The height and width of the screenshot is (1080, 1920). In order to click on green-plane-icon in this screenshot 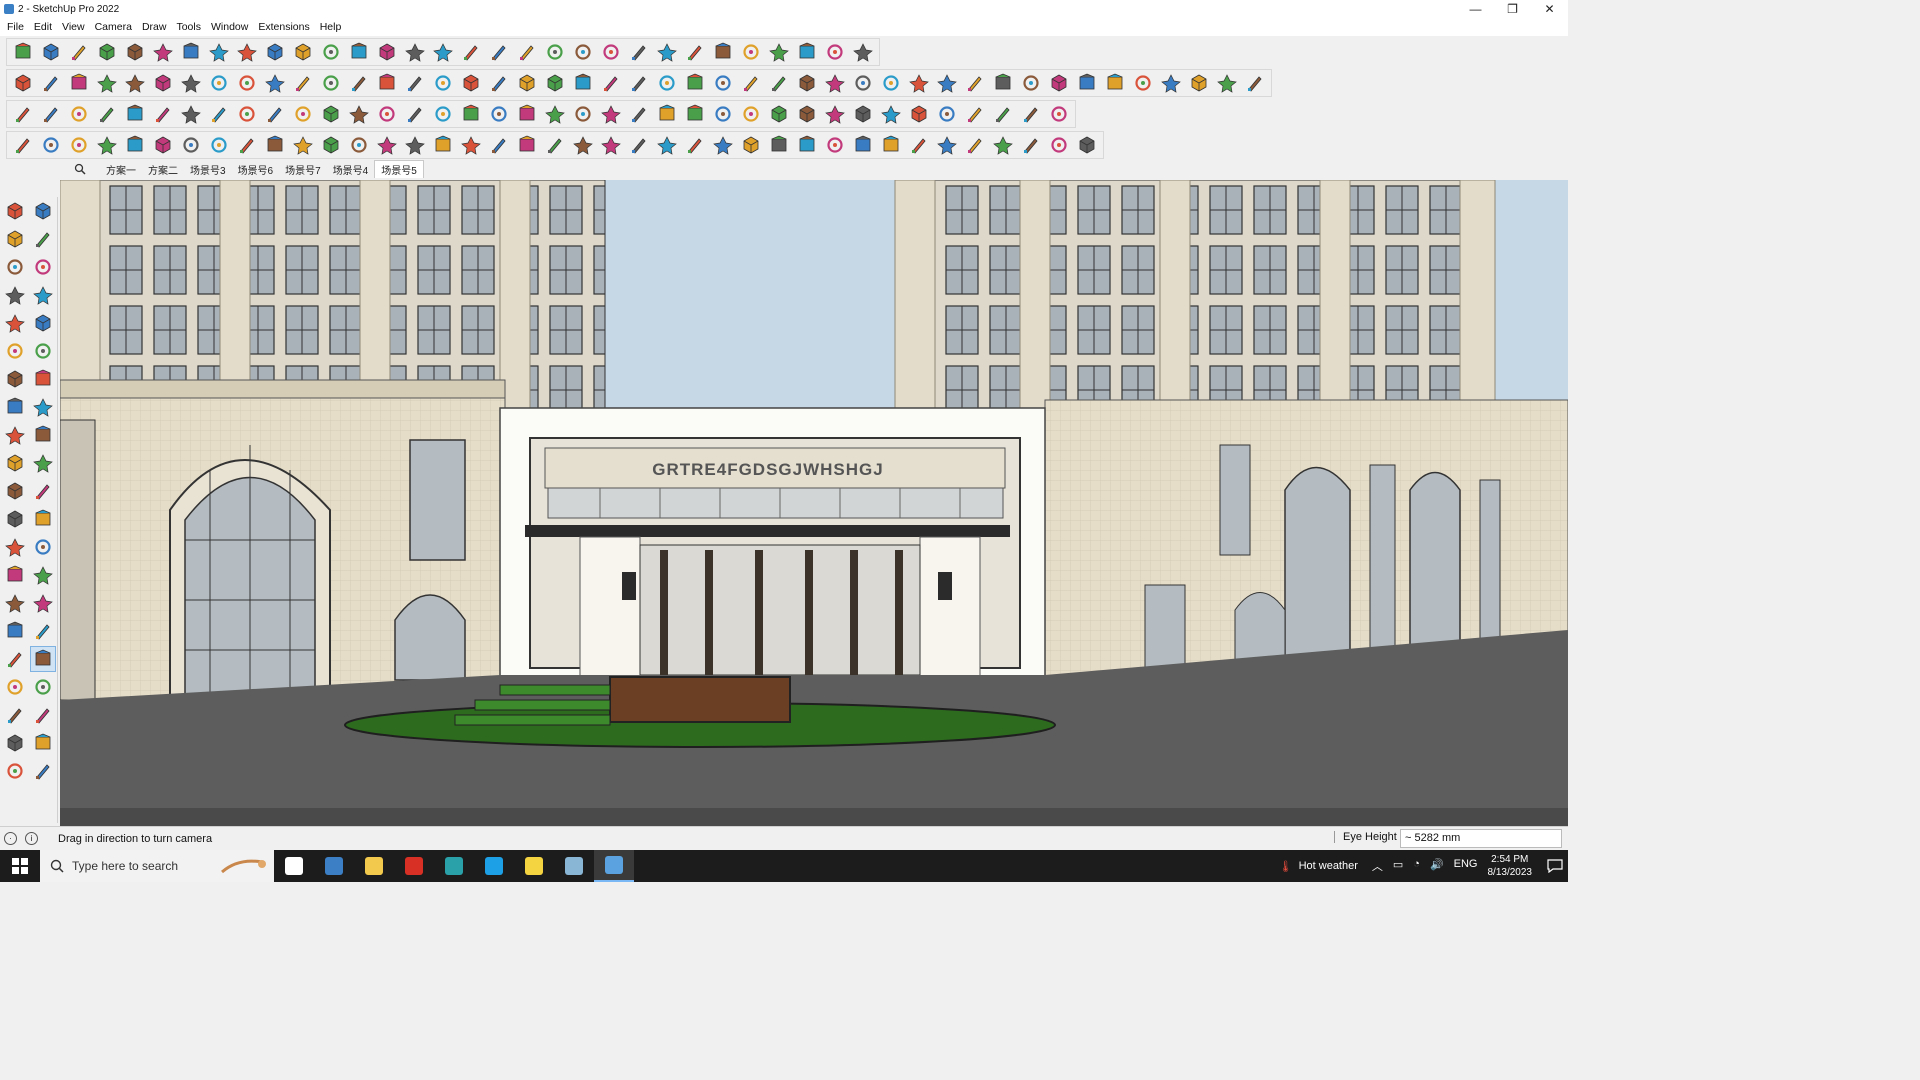, I will do `click(415, 83)`.